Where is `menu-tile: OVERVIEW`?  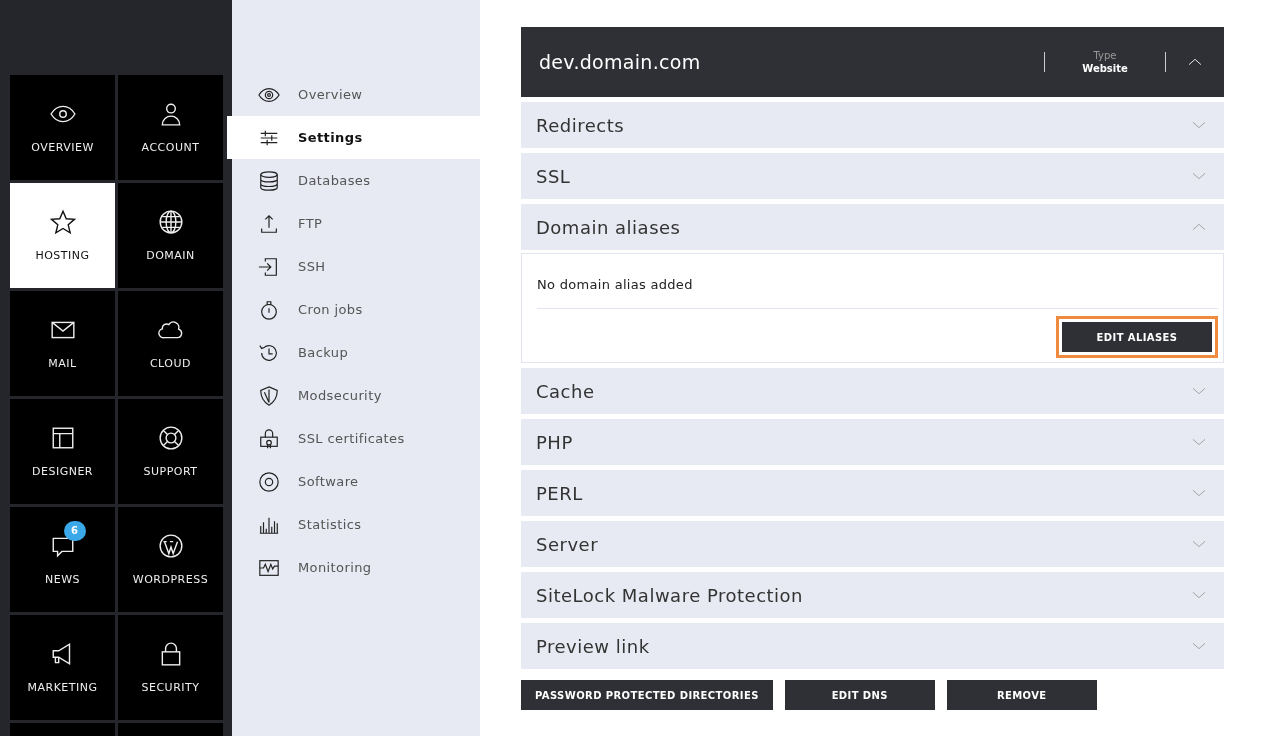 menu-tile: OVERVIEW is located at coordinates (62, 127).